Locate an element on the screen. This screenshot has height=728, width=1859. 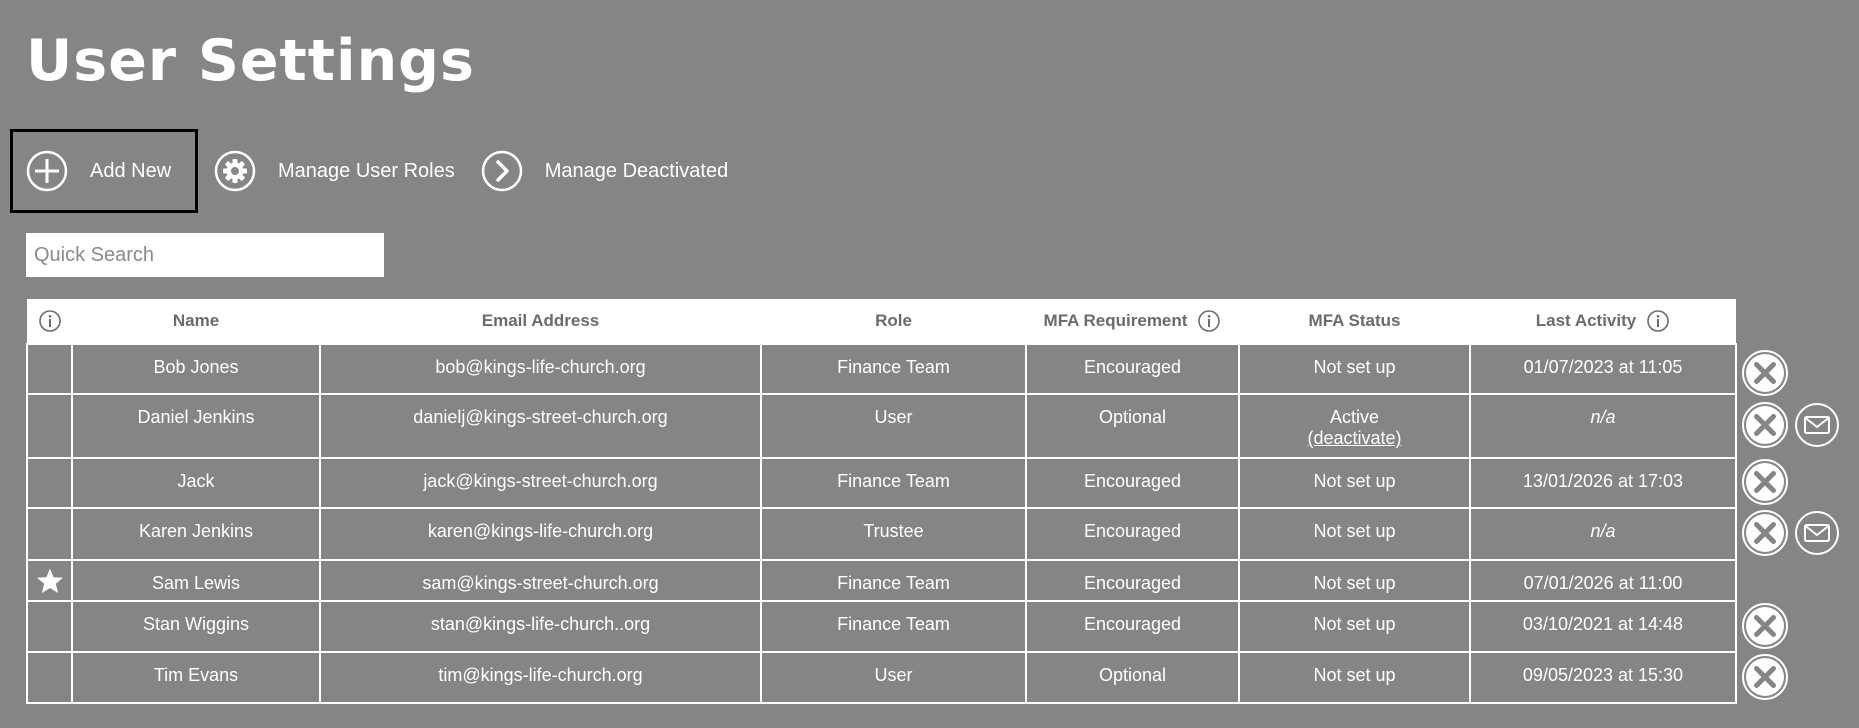
email-cell: danielj@kings-street-church.org is located at coordinates (540, 426).